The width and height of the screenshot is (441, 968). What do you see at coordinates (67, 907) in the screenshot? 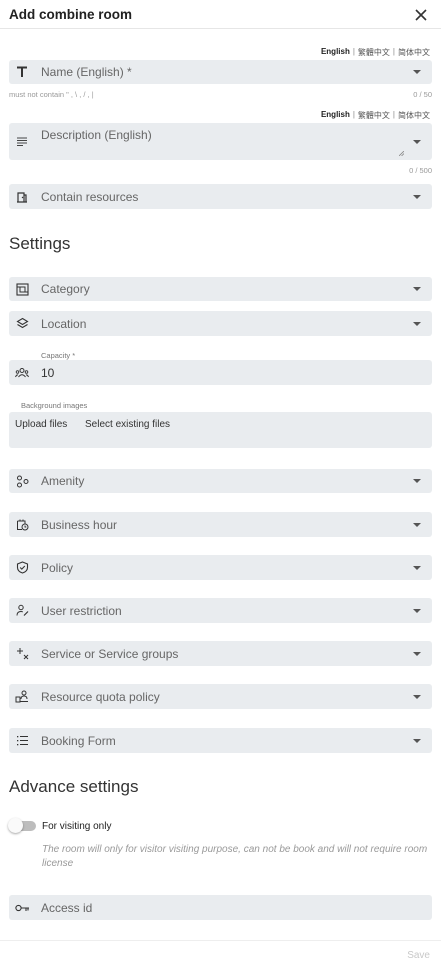
I see `access-id-label: Access id` at bounding box center [67, 907].